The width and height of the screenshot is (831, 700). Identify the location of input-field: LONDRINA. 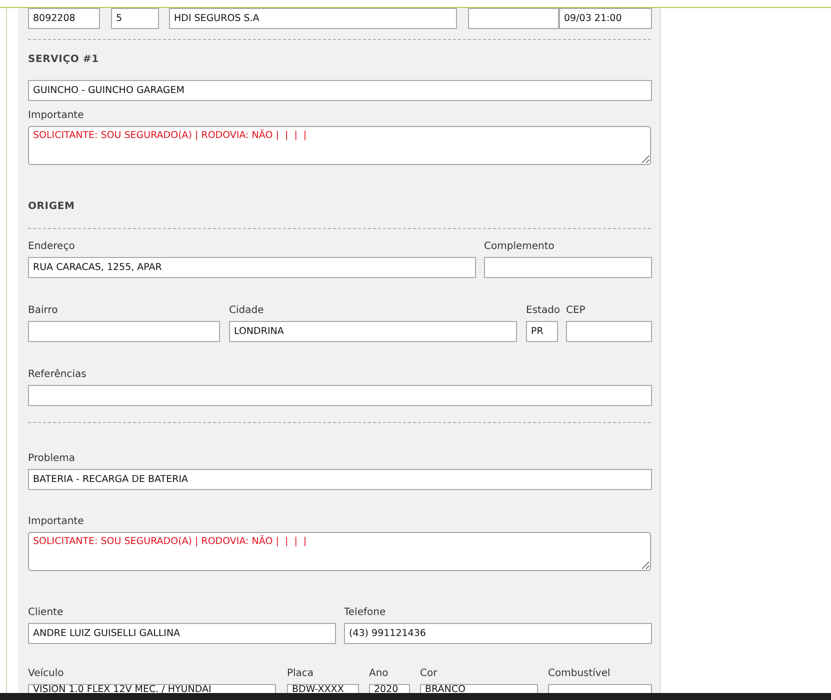
(373, 331).